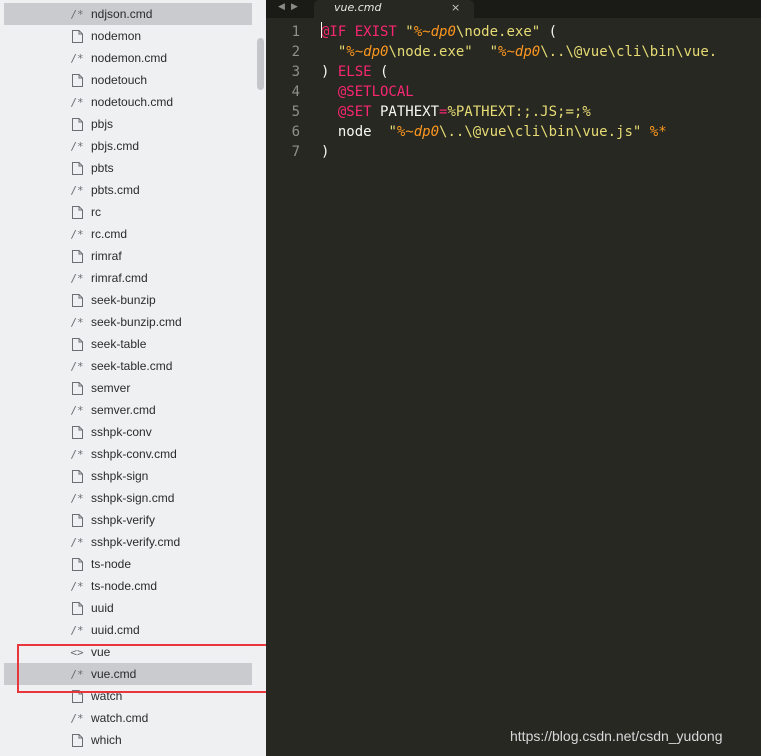 The height and width of the screenshot is (756, 761). Describe the element at coordinates (128, 652) in the screenshot. I see `file-item: <> vue` at that location.